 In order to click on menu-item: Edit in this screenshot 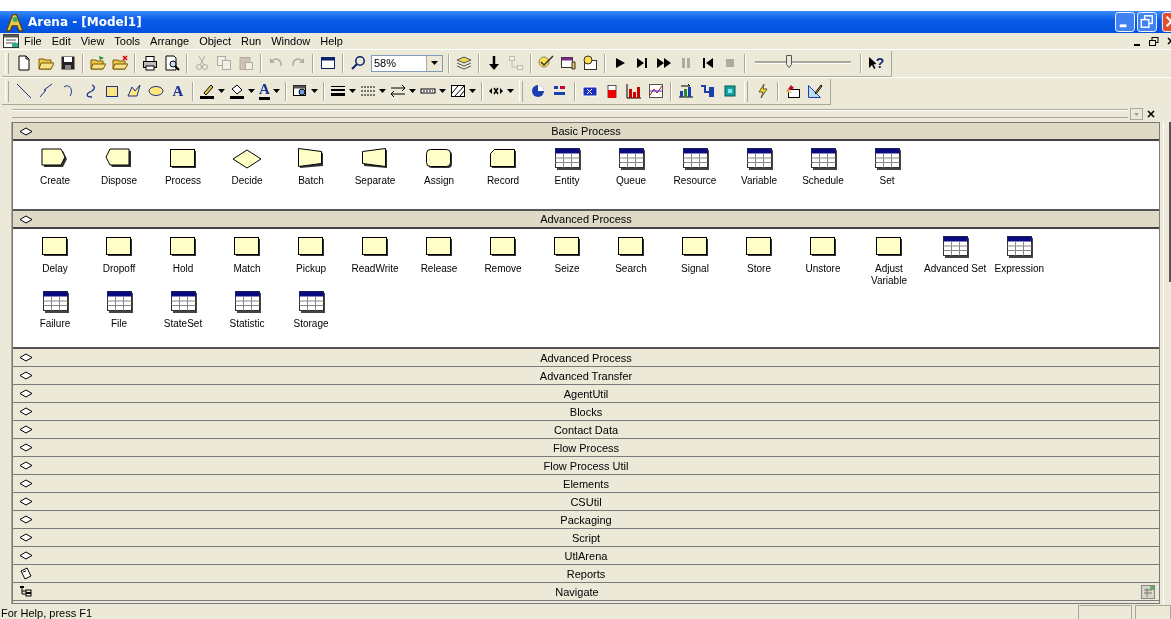, I will do `click(61, 41)`.